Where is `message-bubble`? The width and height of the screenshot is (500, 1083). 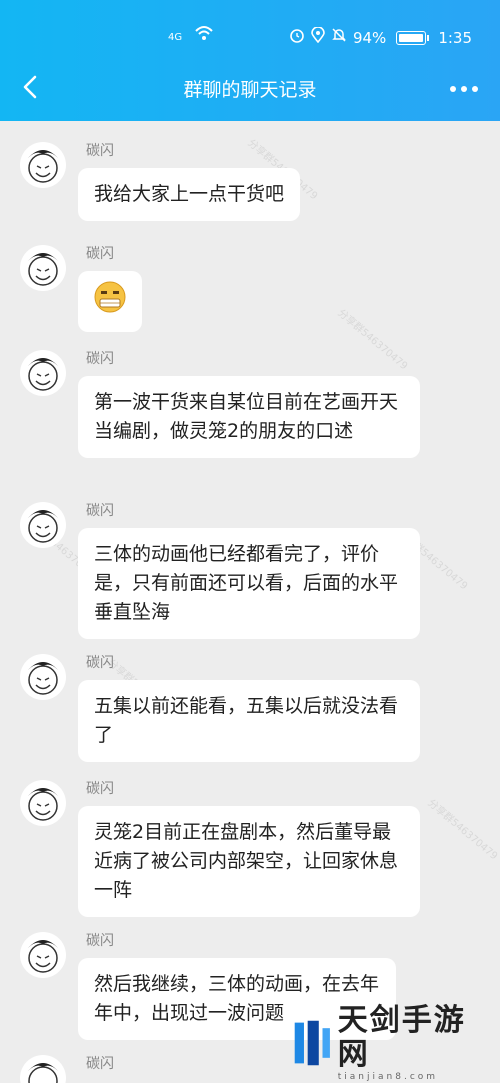 message-bubble is located at coordinates (110, 301).